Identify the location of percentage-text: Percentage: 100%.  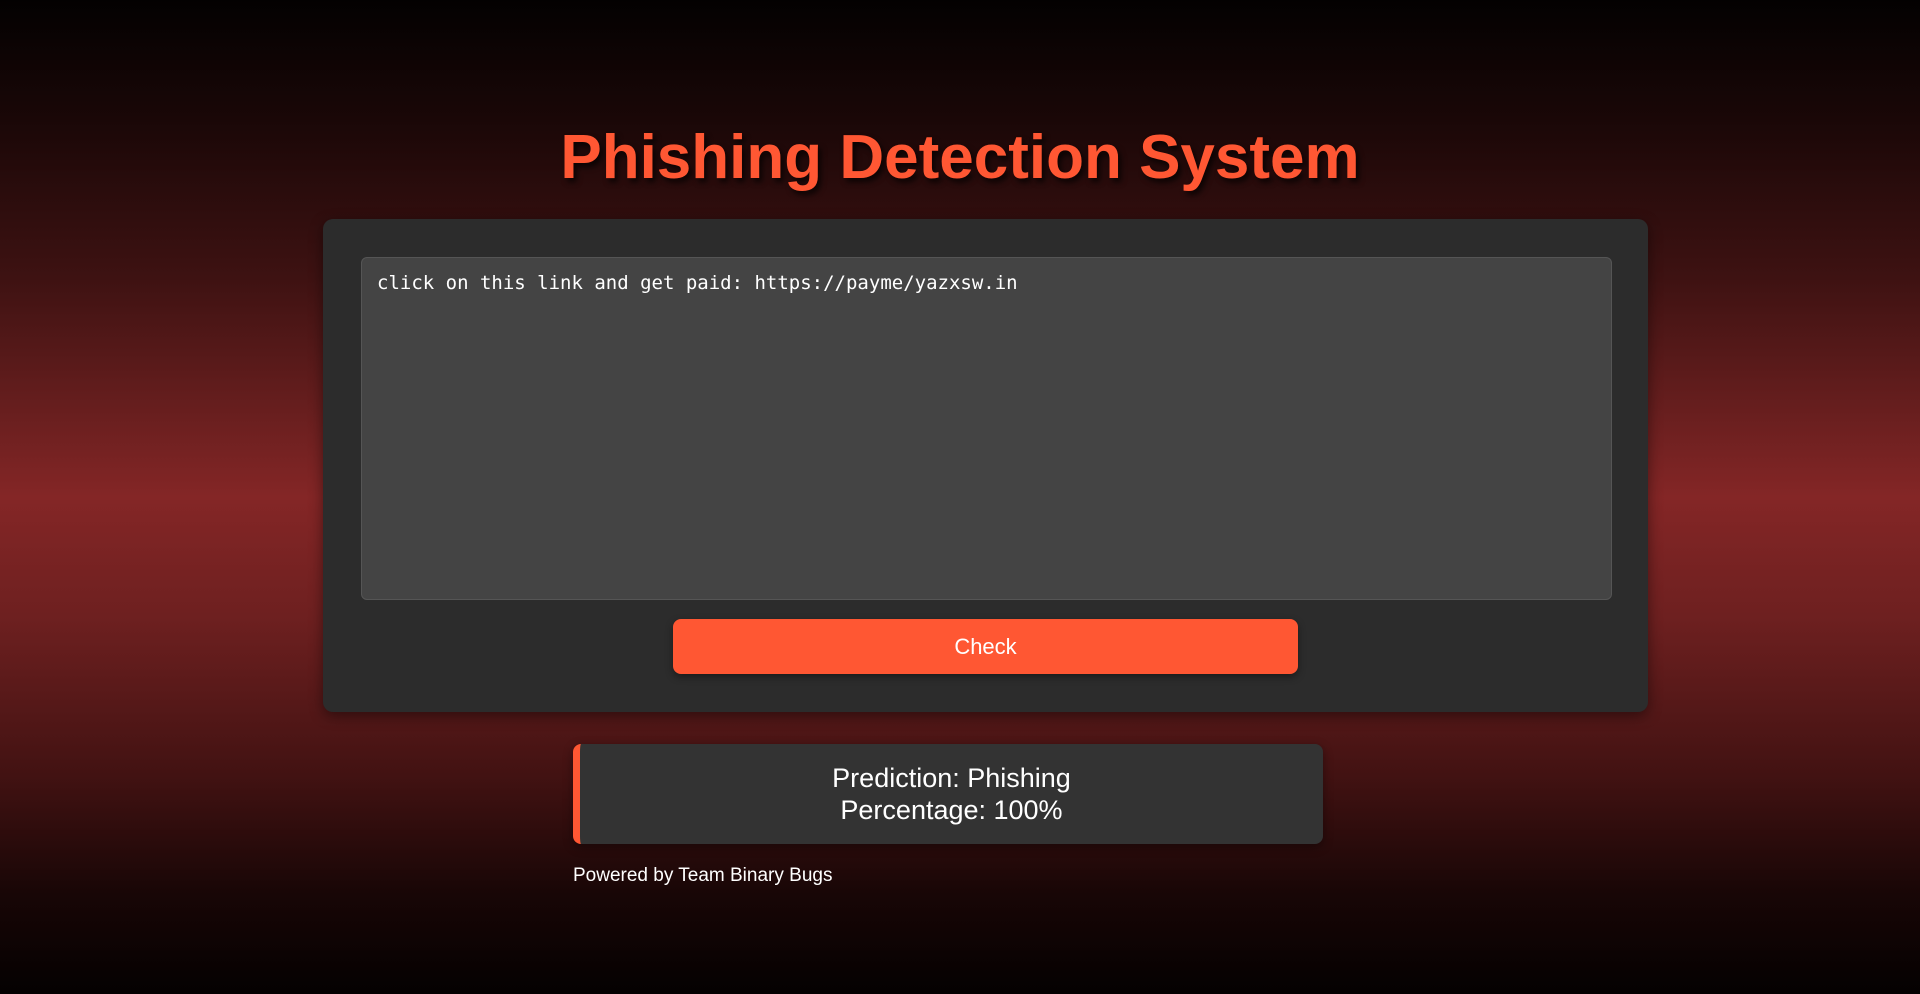
(951, 810).